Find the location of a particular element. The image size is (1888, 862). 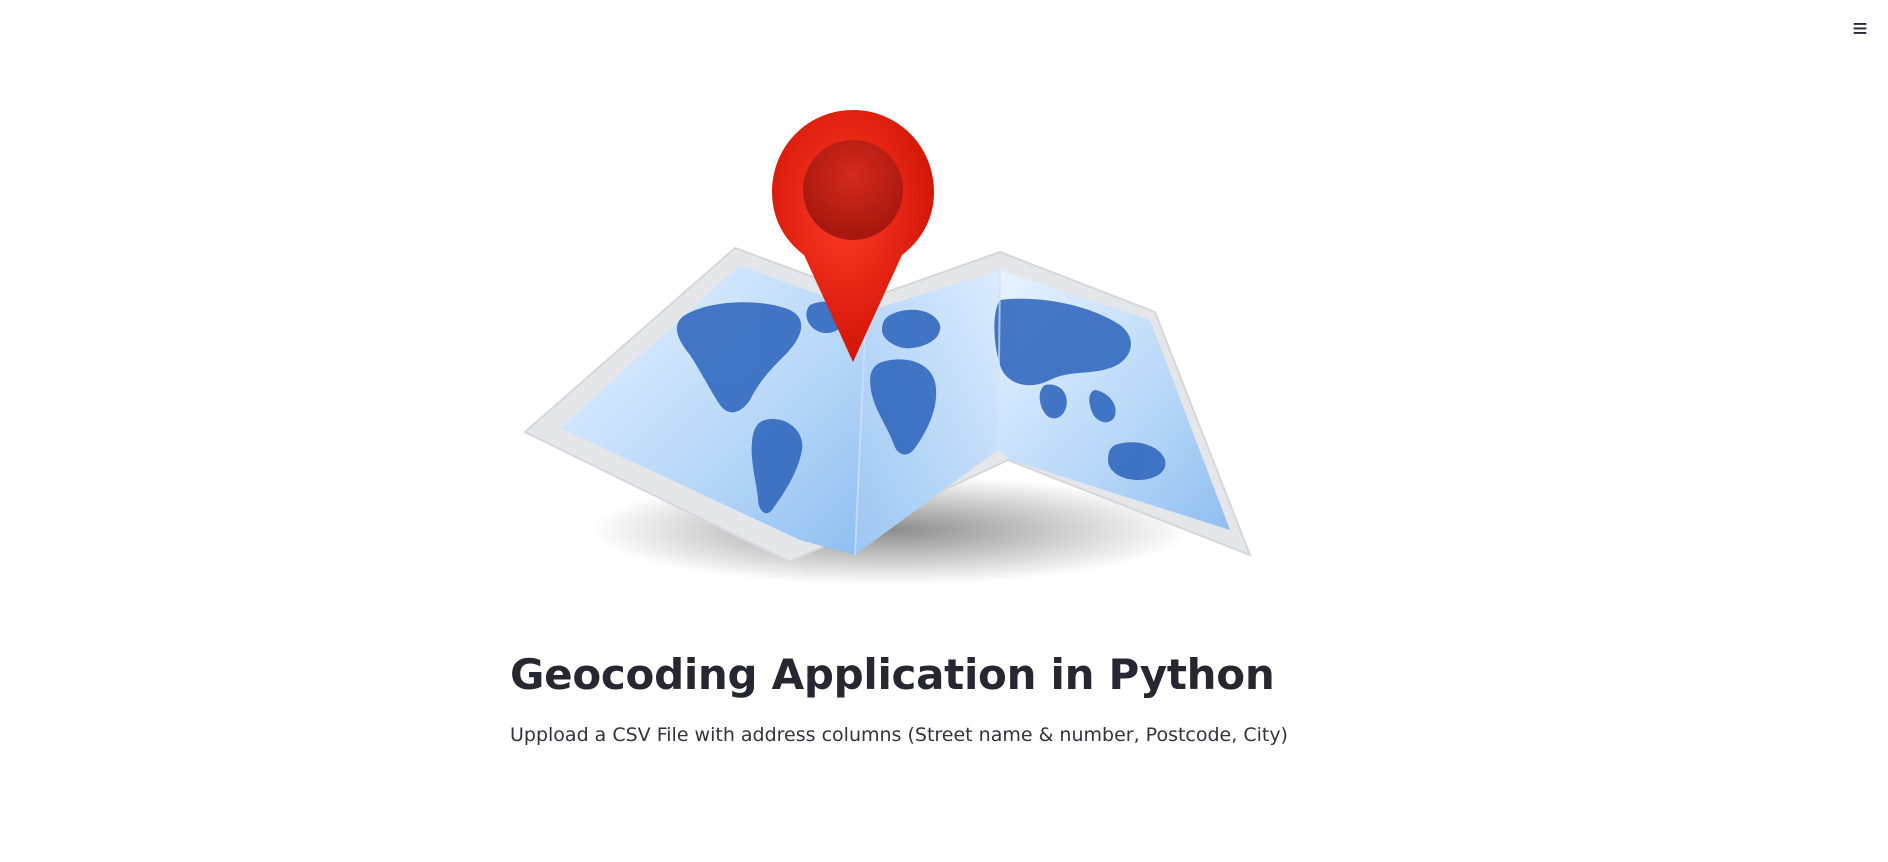

hamburger-menu-icon: ≡ is located at coordinates (1860, 28).